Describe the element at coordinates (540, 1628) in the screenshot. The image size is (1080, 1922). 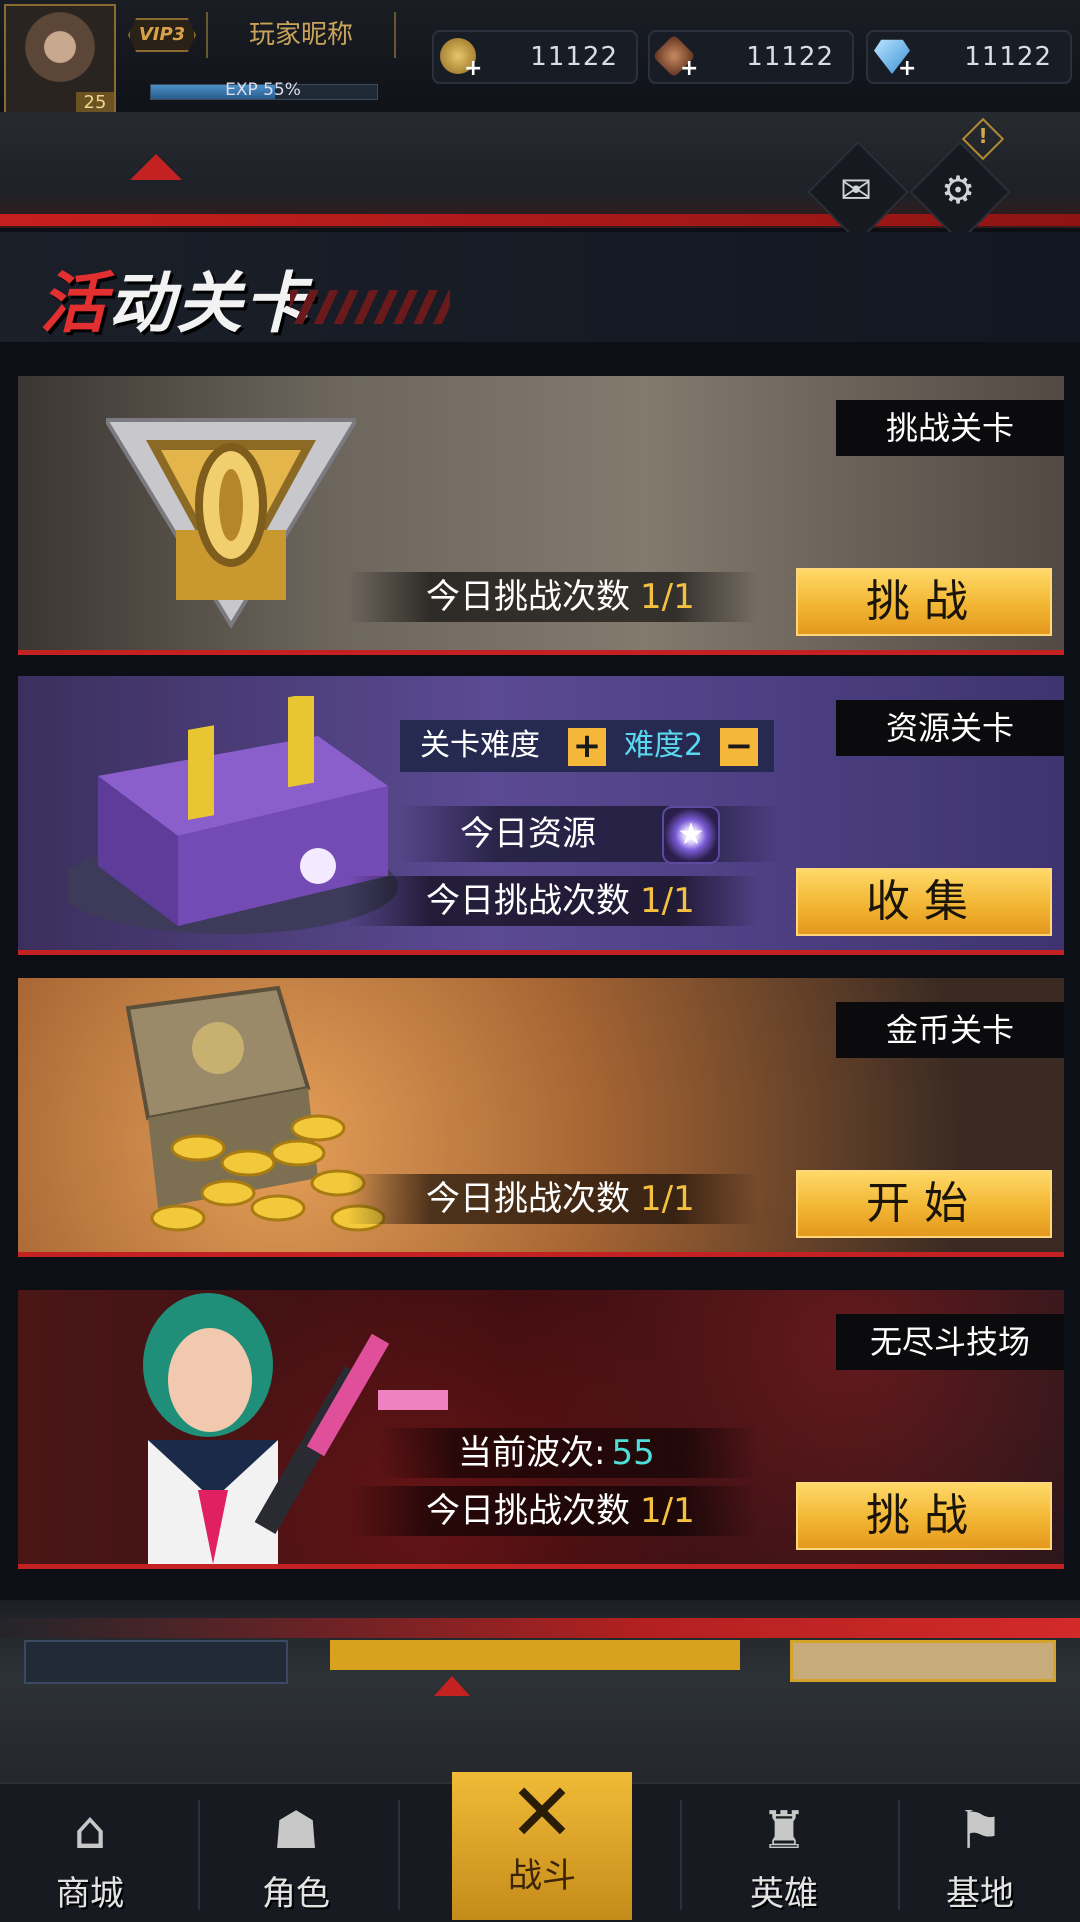
I see `lower-red-stripe` at that location.